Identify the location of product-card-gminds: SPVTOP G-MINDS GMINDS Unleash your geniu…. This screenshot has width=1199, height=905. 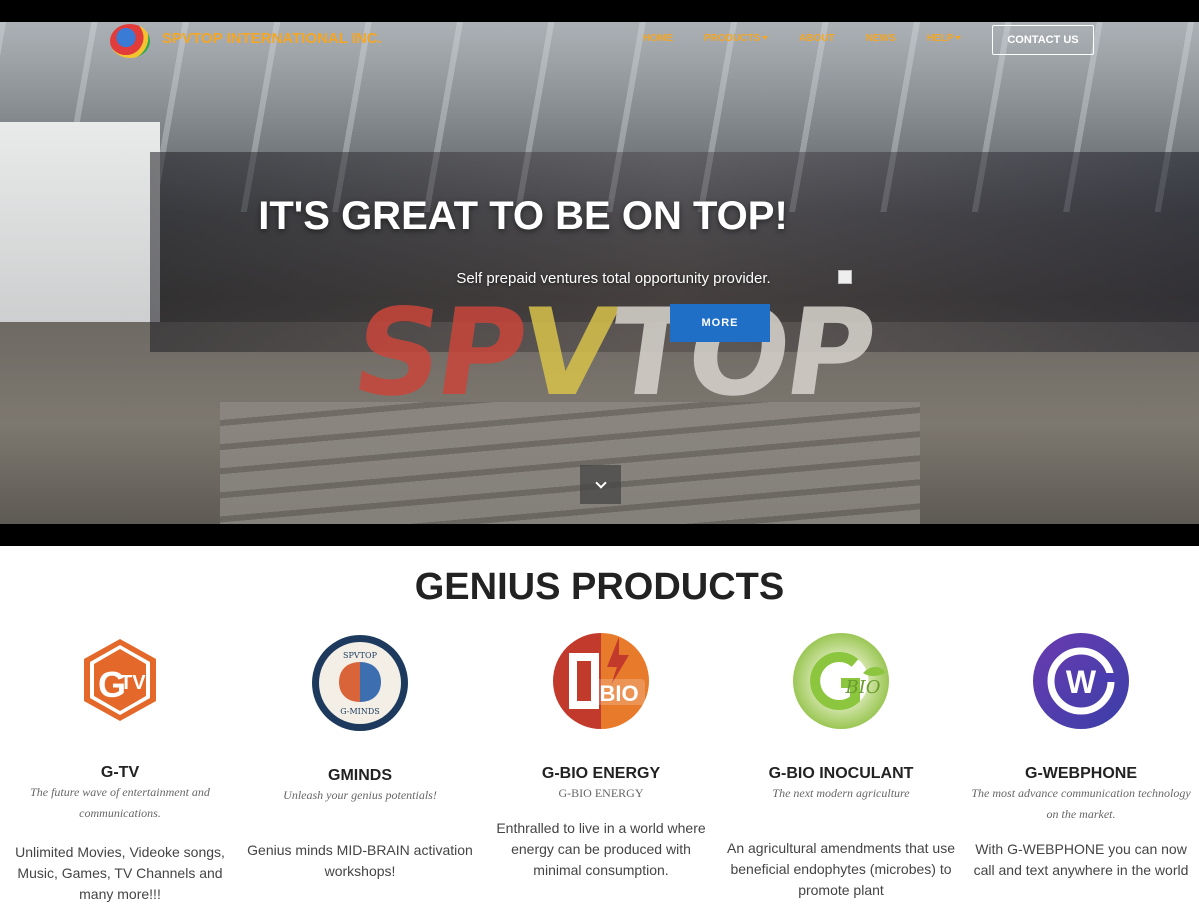
(360, 758).